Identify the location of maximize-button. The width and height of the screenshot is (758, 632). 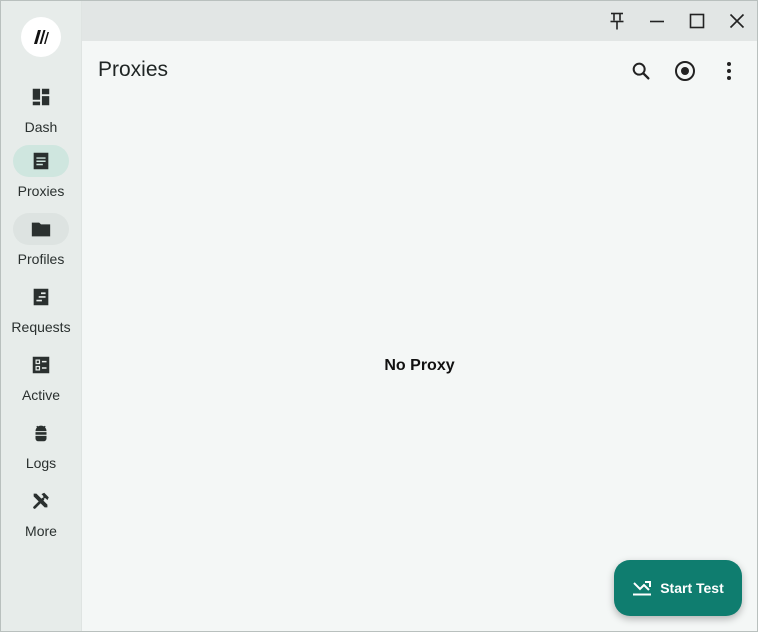
(697, 21).